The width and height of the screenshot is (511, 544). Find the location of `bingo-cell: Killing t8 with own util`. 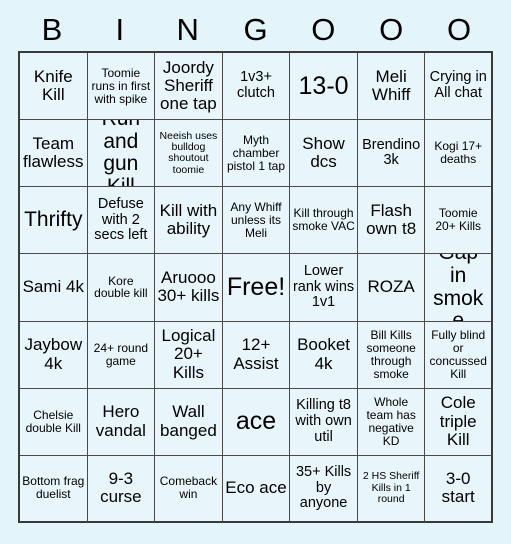

bingo-cell: Killing t8 with own util is located at coordinates (324, 422).